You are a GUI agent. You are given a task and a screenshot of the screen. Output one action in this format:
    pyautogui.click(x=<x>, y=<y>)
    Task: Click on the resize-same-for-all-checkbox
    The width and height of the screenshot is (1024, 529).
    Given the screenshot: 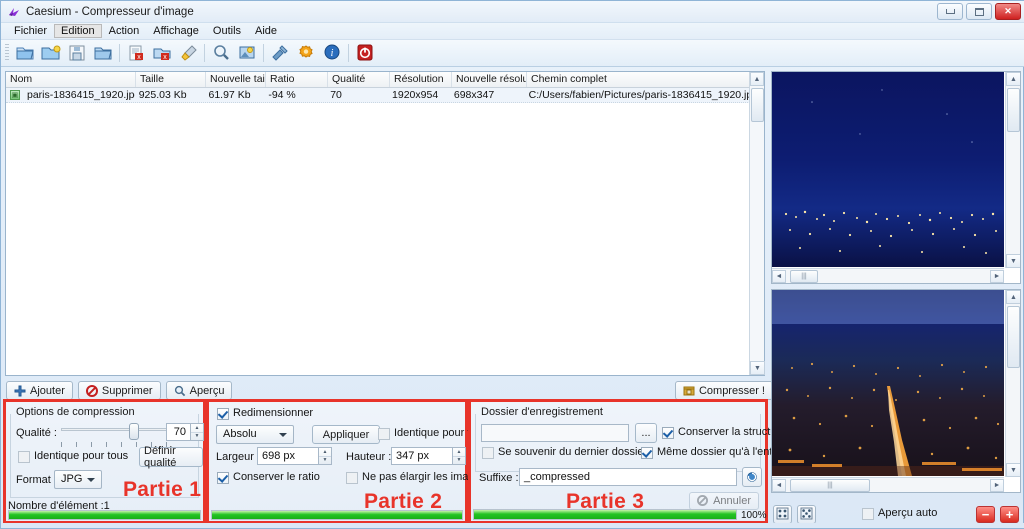 What is the action you would take?
    pyautogui.click(x=384, y=434)
    